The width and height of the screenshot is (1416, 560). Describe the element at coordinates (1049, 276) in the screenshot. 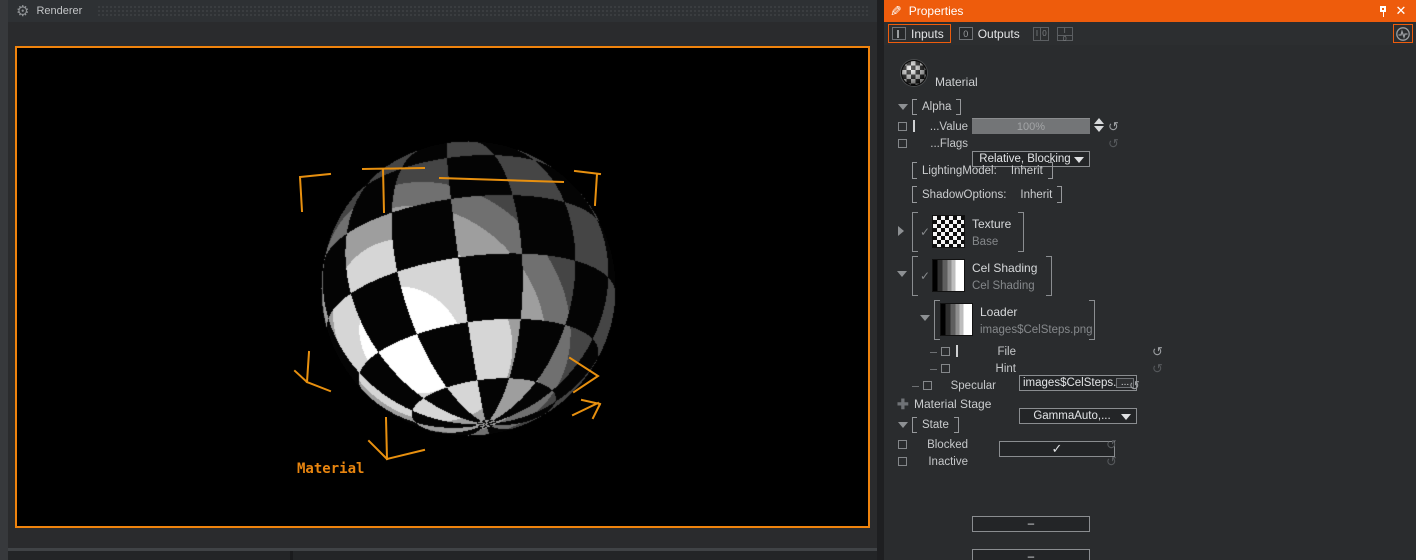

I see `cel-bracket-right` at that location.